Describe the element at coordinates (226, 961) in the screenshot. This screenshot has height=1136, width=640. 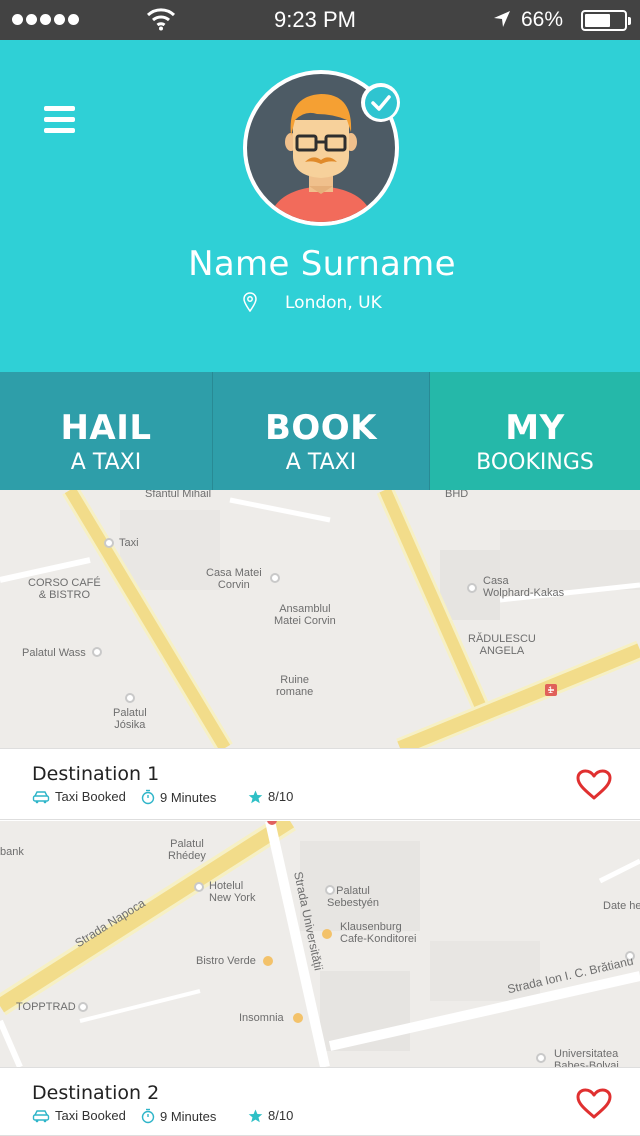
I see `map-label: Bistro Verde` at that location.